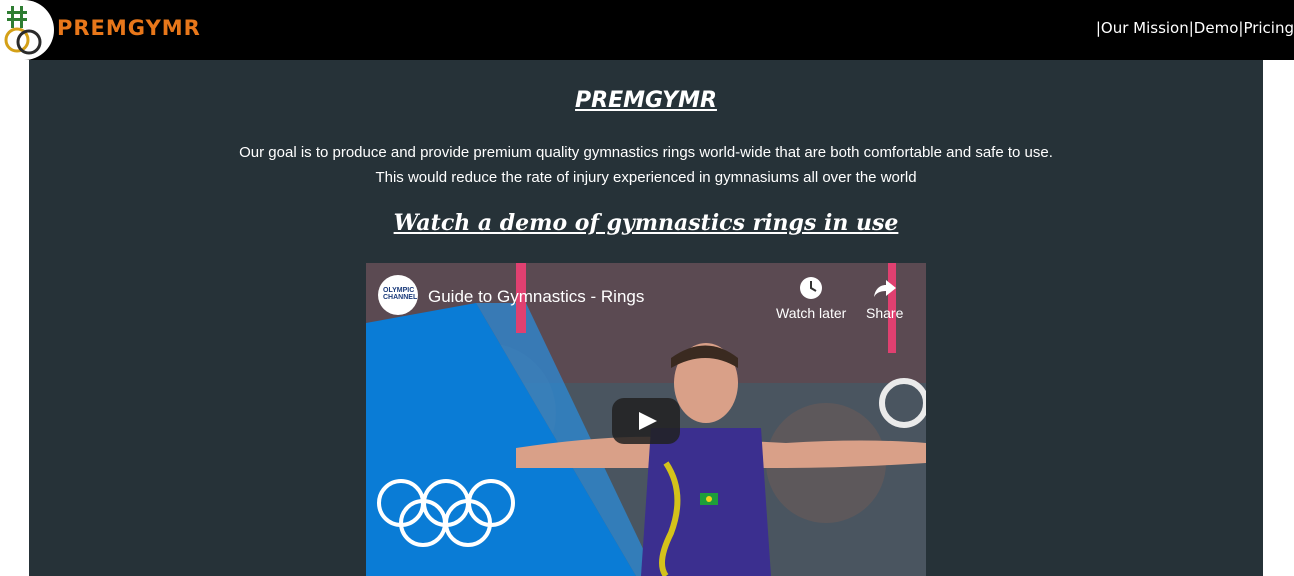 The image size is (1294, 576). Describe the element at coordinates (811, 288) in the screenshot. I see `clock-icon` at that location.